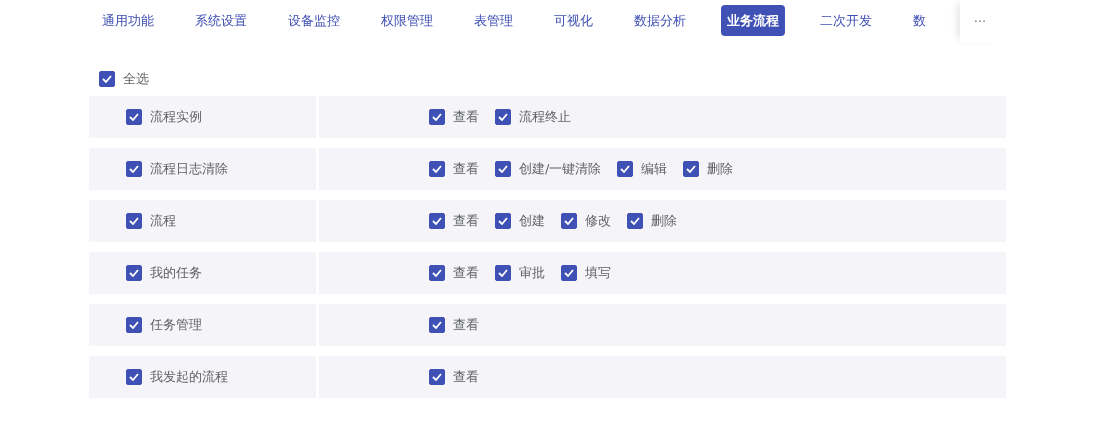 This screenshot has width=1112, height=427. I want to click on tab: 通用功能, so click(128, 20).